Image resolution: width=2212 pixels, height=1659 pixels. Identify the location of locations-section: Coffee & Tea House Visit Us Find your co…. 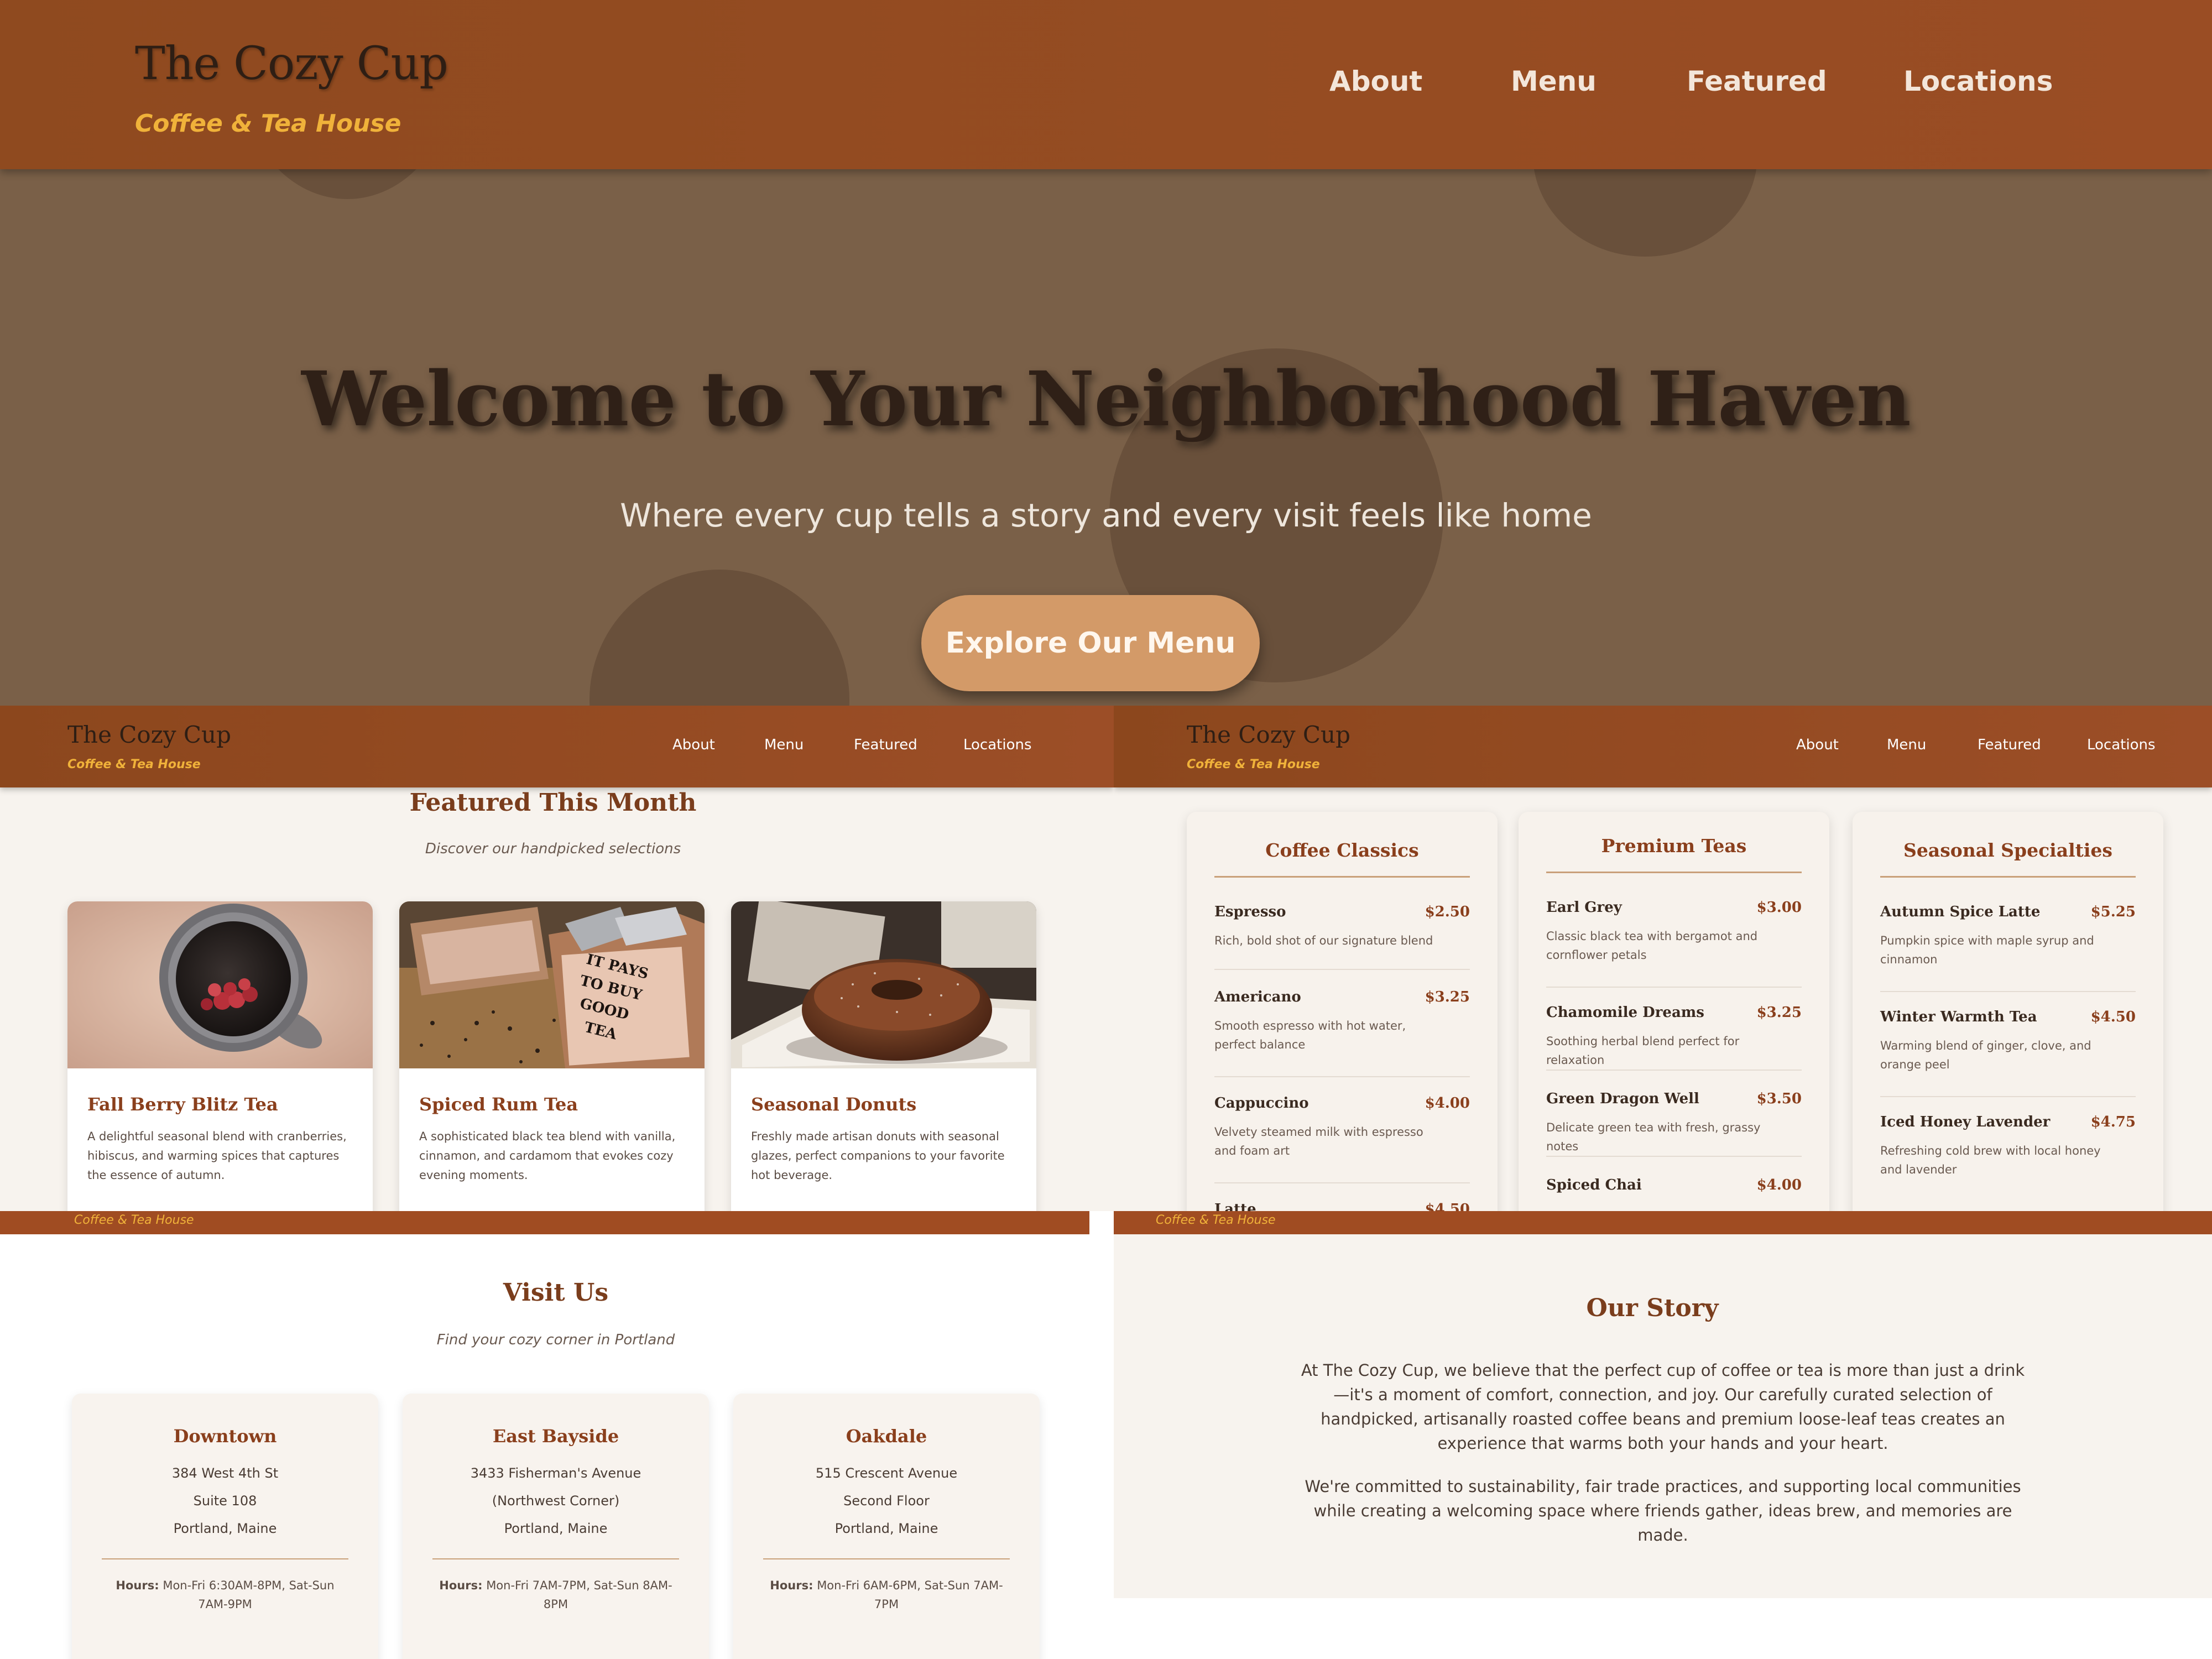
(544, 1435).